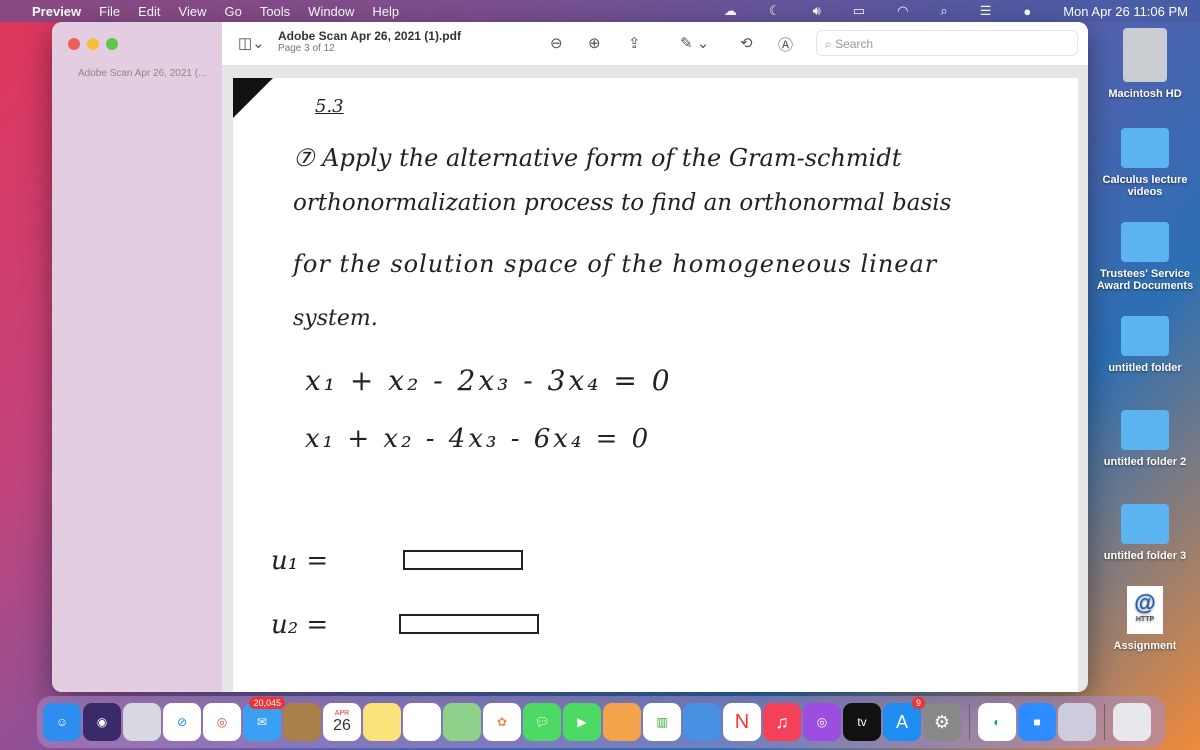  Describe the element at coordinates (300, 561) in the screenshot. I see `u1-label: u₁ =` at that location.